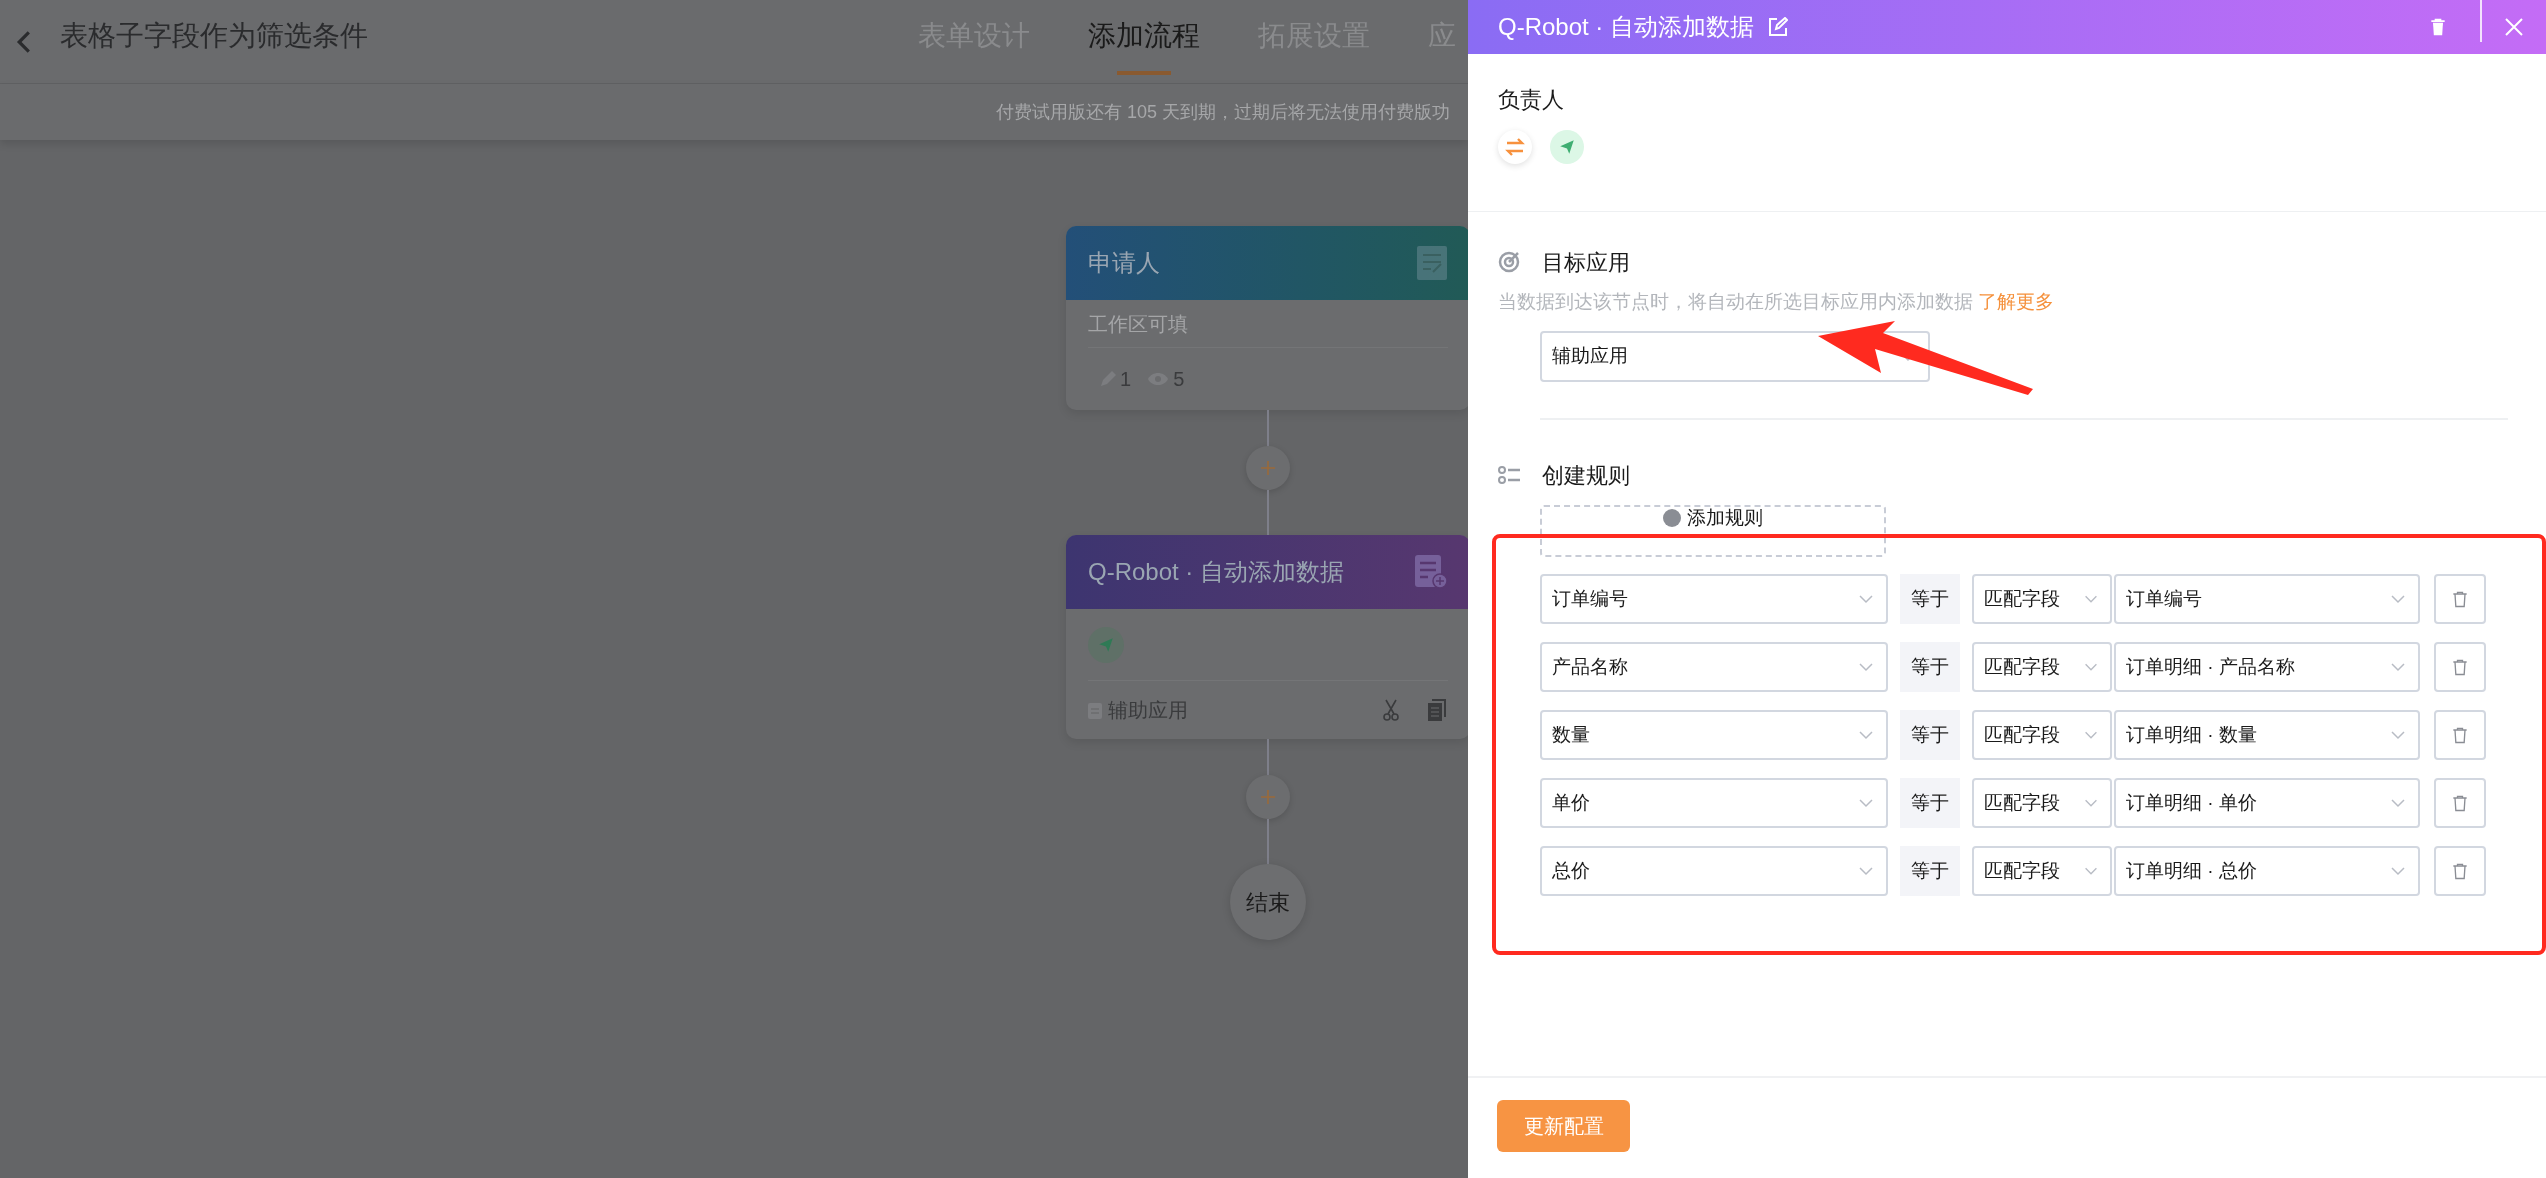  What do you see at coordinates (2267, 599) in the screenshot?
I see `value-select: 订单编号` at bounding box center [2267, 599].